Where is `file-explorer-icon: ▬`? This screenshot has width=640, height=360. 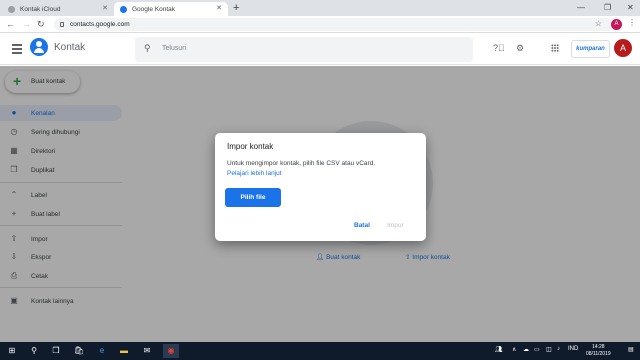
file-explorer-icon: ▬ is located at coordinates (124, 351).